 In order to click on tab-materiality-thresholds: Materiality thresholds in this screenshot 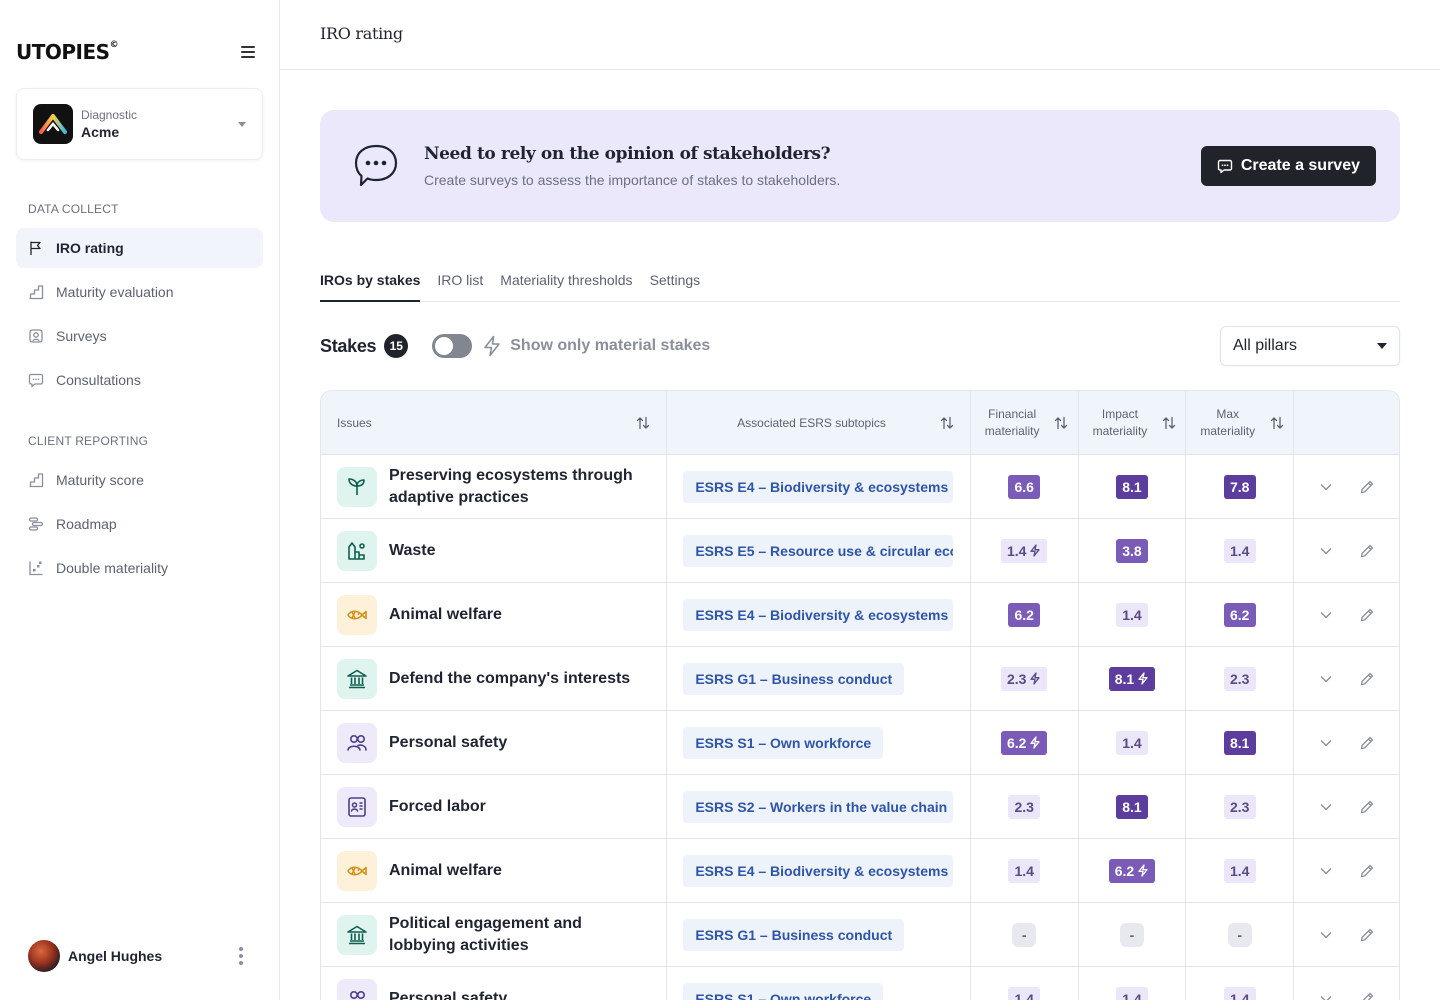, I will do `click(566, 286)`.